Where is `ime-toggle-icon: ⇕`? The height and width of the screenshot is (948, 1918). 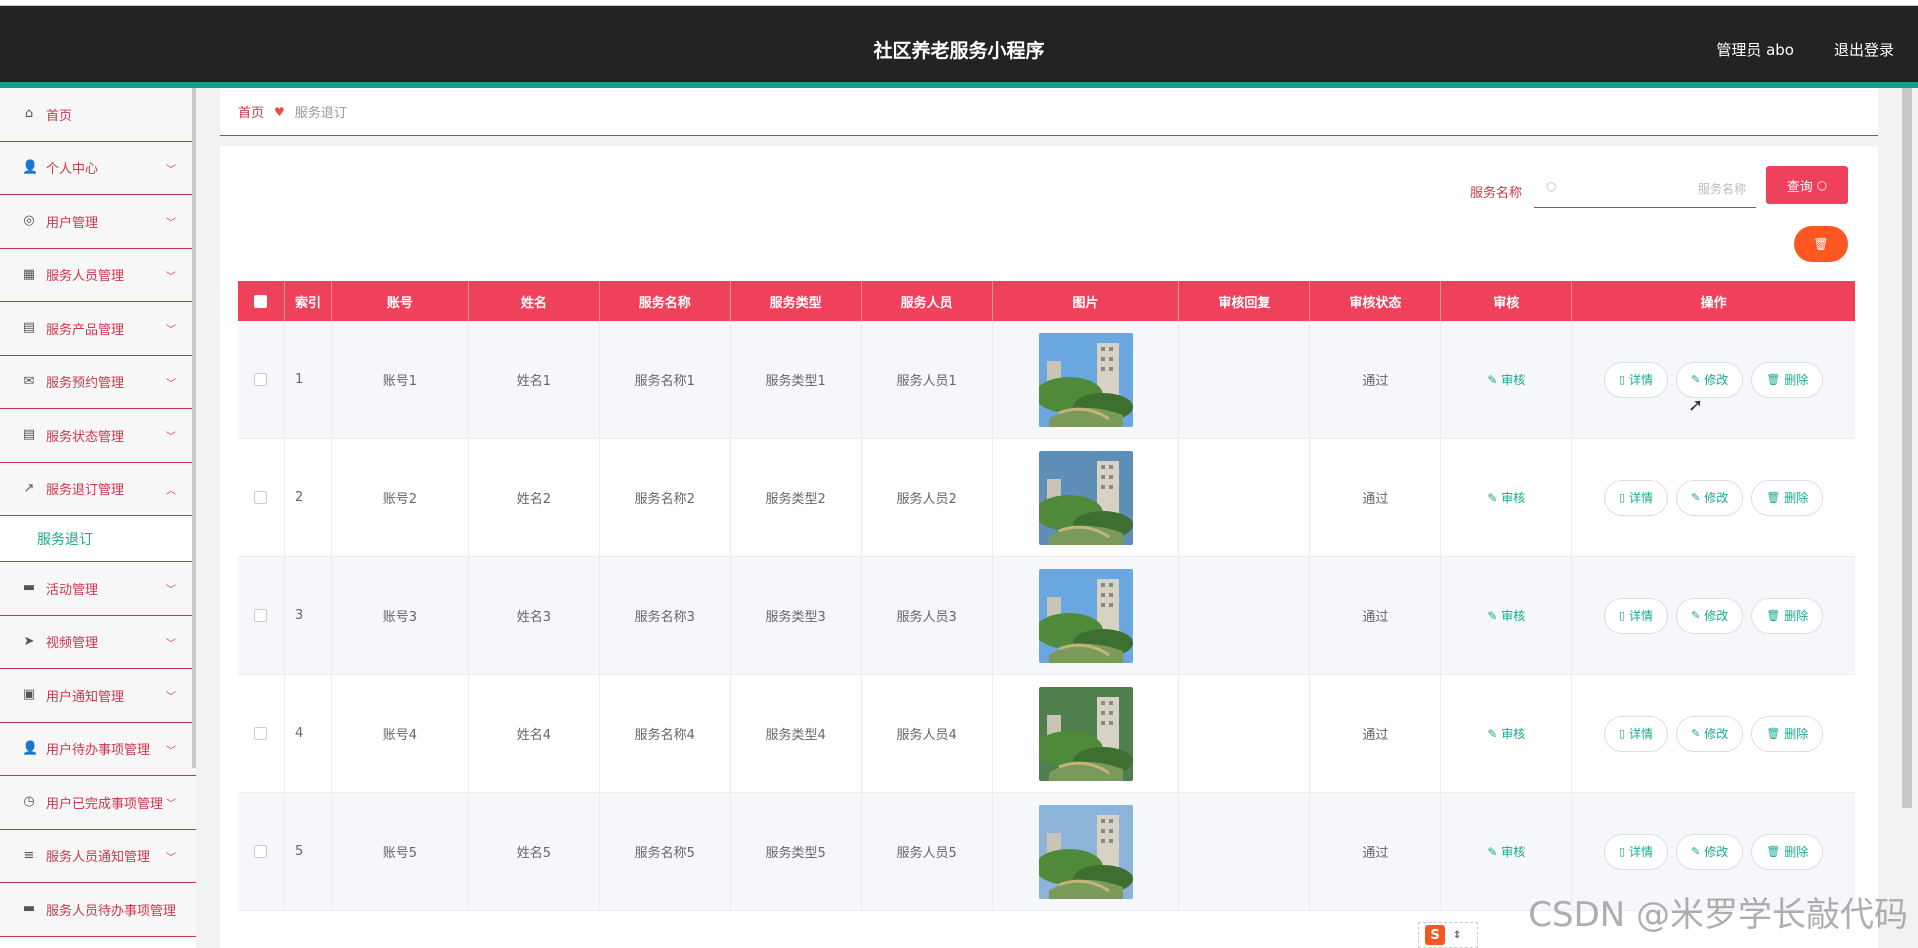
ime-toggle-icon: ⇕ is located at coordinates (1457, 935).